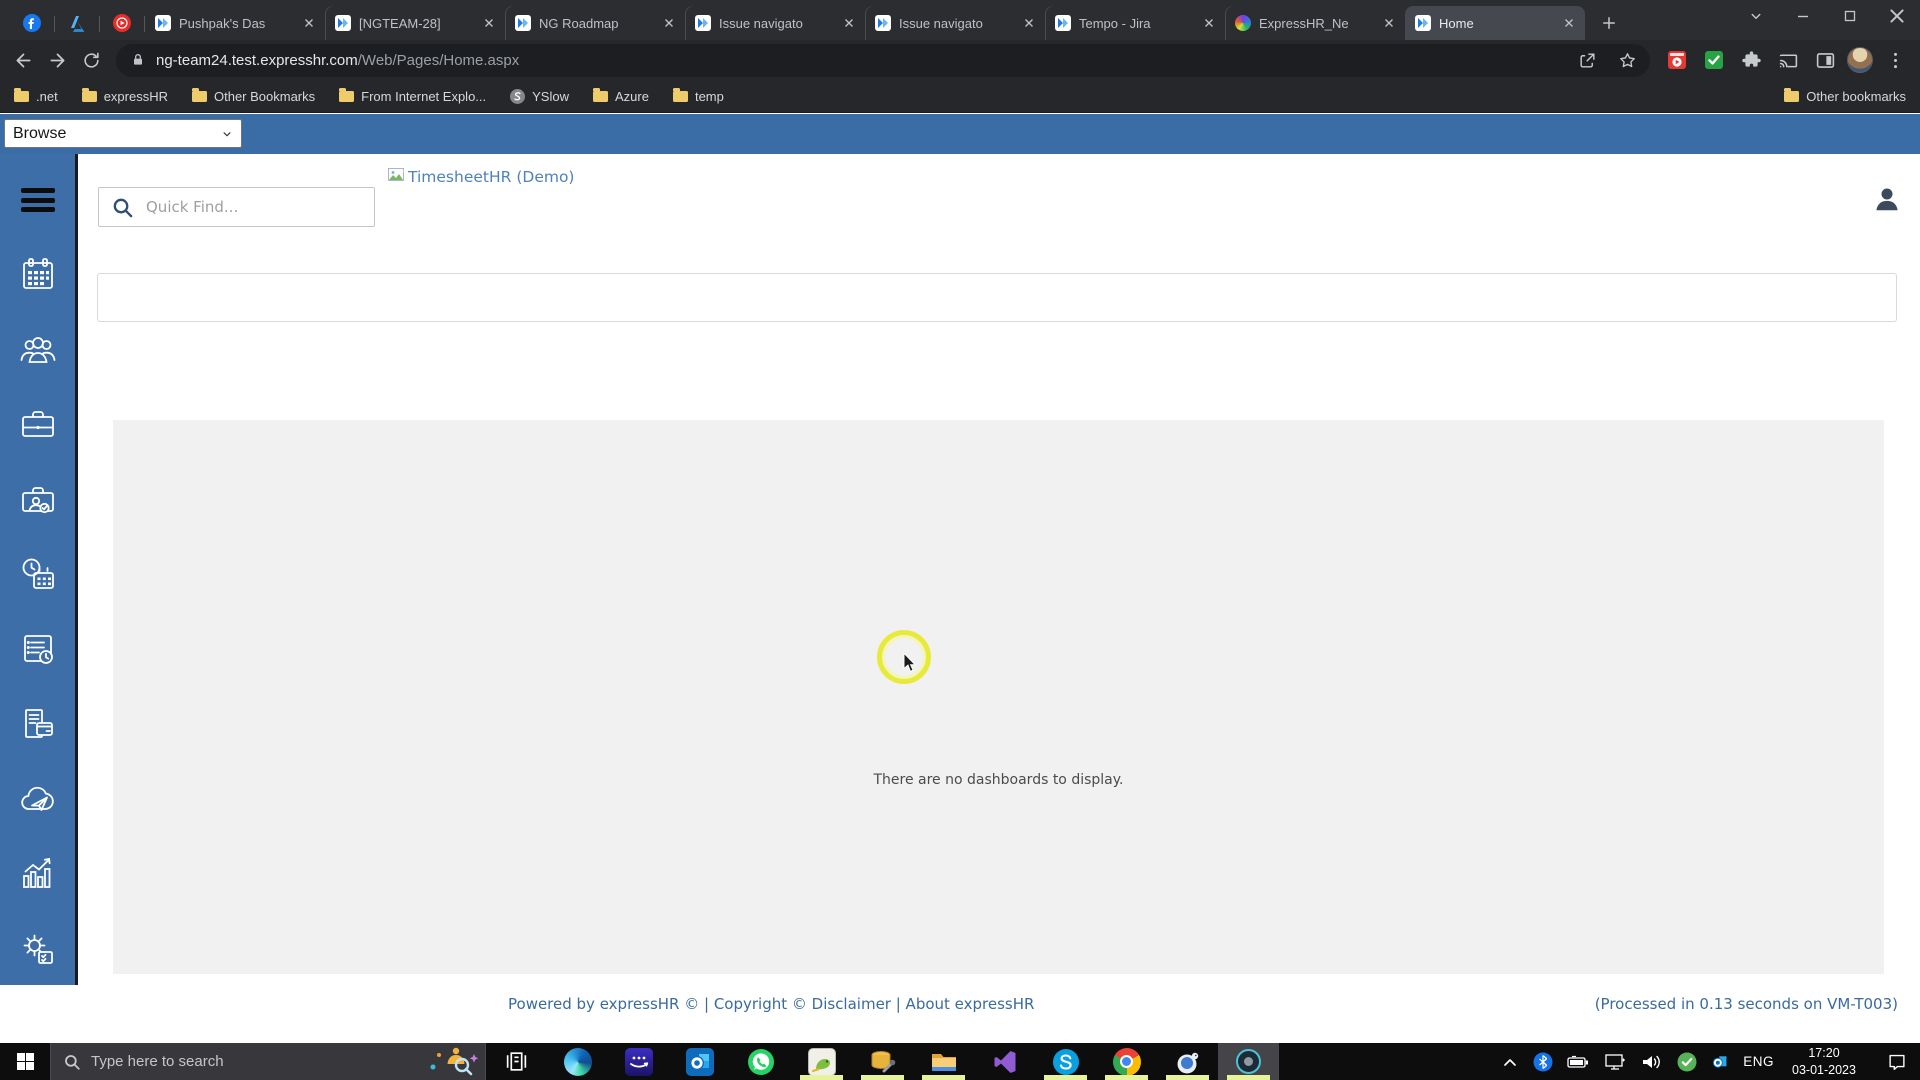 This screenshot has height=1080, width=1920. What do you see at coordinates (1609, 23) in the screenshot?
I see `new-tab-button` at bounding box center [1609, 23].